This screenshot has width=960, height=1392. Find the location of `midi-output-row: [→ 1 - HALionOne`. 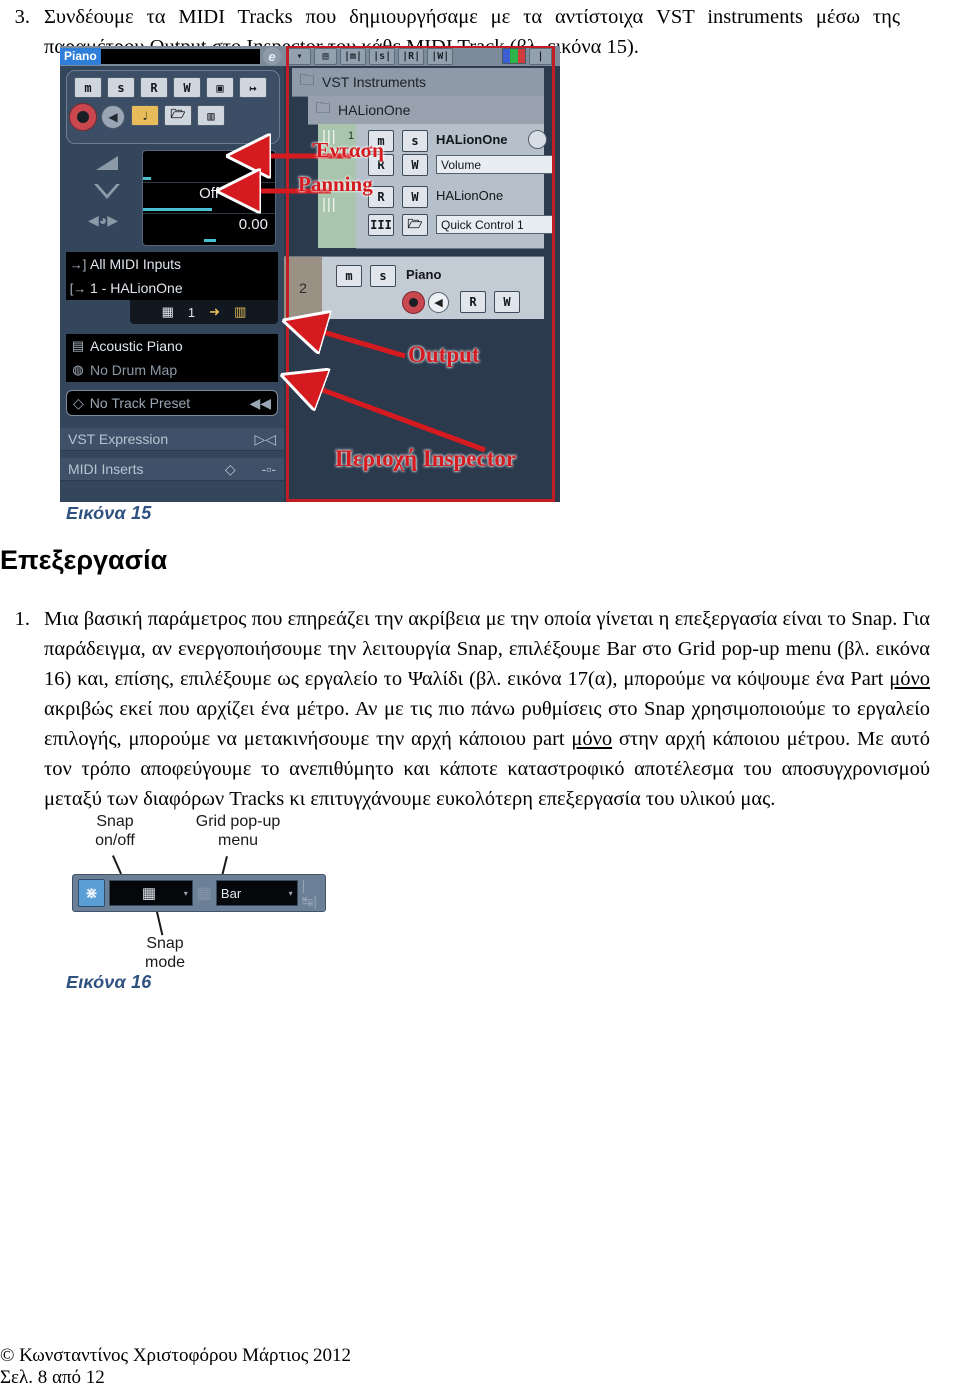

midi-output-row: [→ 1 - HALionOne is located at coordinates (172, 288).